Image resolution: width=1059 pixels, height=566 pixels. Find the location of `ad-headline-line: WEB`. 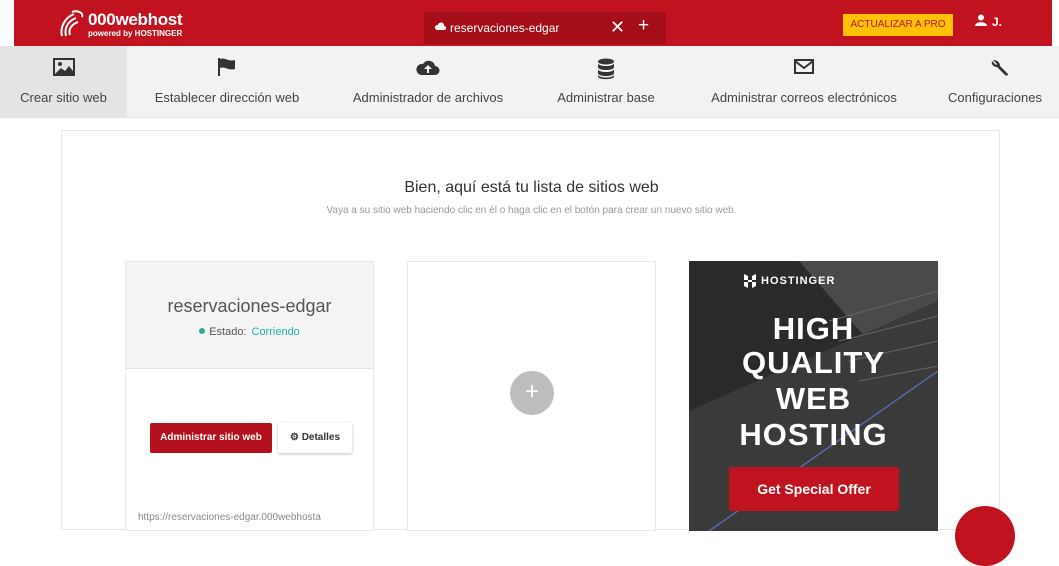

ad-headline-line: WEB is located at coordinates (813, 398).